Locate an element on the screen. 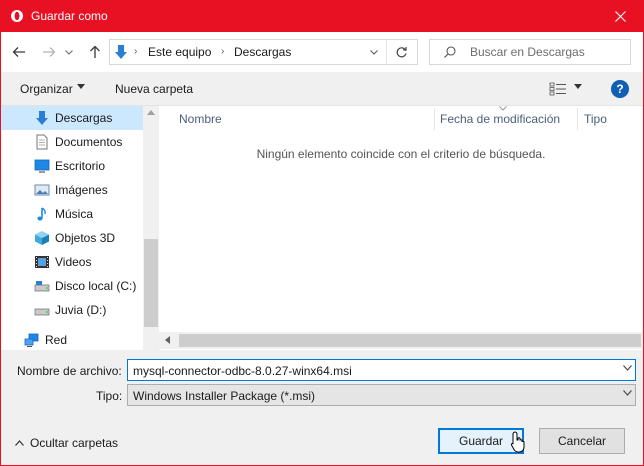 This screenshot has width=644, height=466. search-box: Buscar en Descargas is located at coordinates (530, 52).